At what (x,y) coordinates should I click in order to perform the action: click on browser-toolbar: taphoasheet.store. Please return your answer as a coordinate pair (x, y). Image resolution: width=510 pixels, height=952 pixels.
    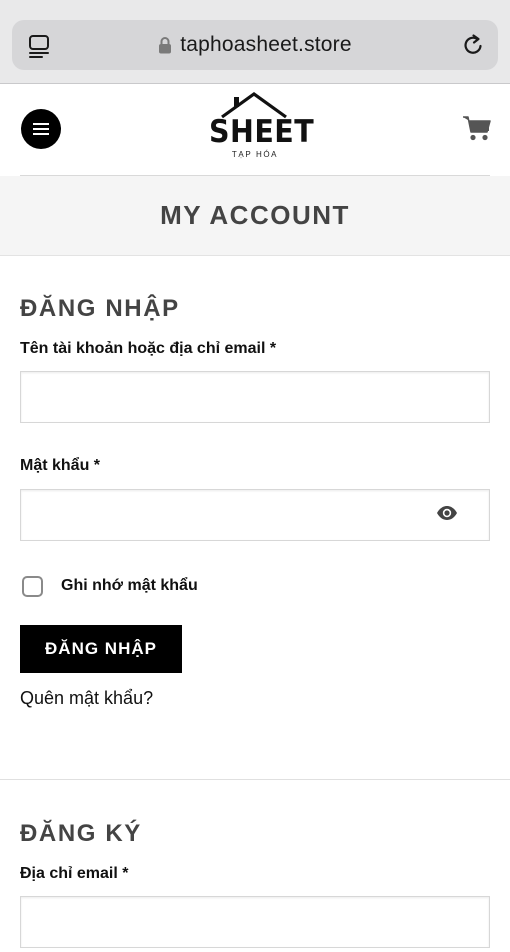
    Looking at the image, I should click on (255, 42).